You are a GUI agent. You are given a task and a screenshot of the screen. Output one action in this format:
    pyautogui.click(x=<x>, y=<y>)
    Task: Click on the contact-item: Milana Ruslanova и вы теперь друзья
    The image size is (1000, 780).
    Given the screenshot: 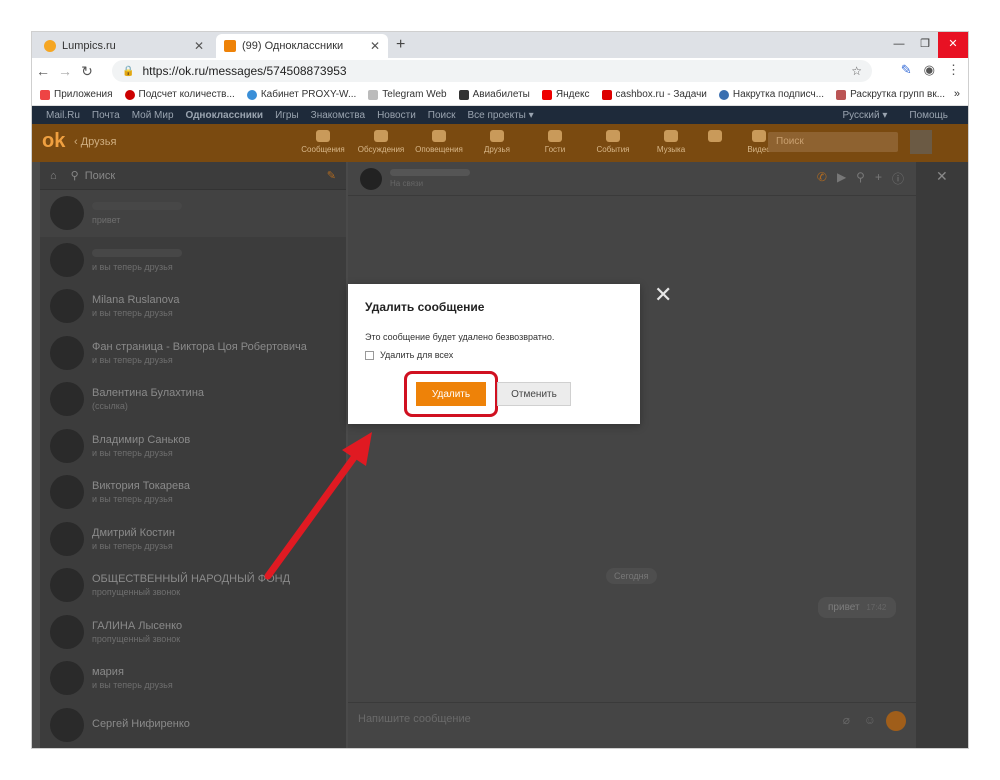 What is the action you would take?
    pyautogui.click(x=193, y=306)
    